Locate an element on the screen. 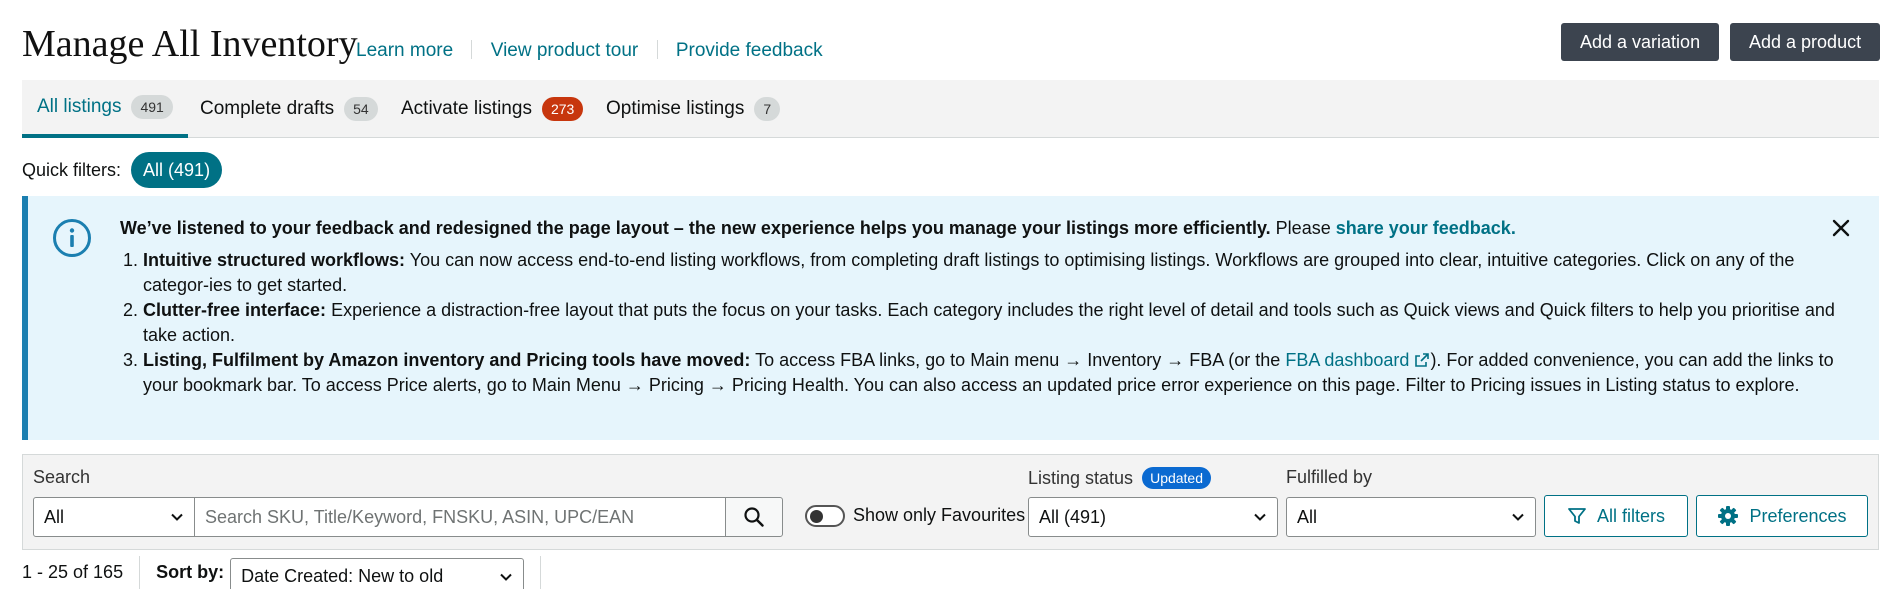 This screenshot has height=589, width=1899. sort-value: Date Created: New to old is located at coordinates (342, 575).